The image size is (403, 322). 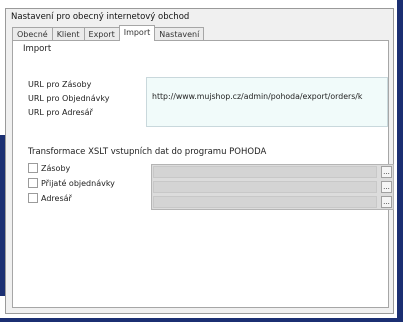 I want to click on tab-nastaveni: Nastavení, so click(x=179, y=34).